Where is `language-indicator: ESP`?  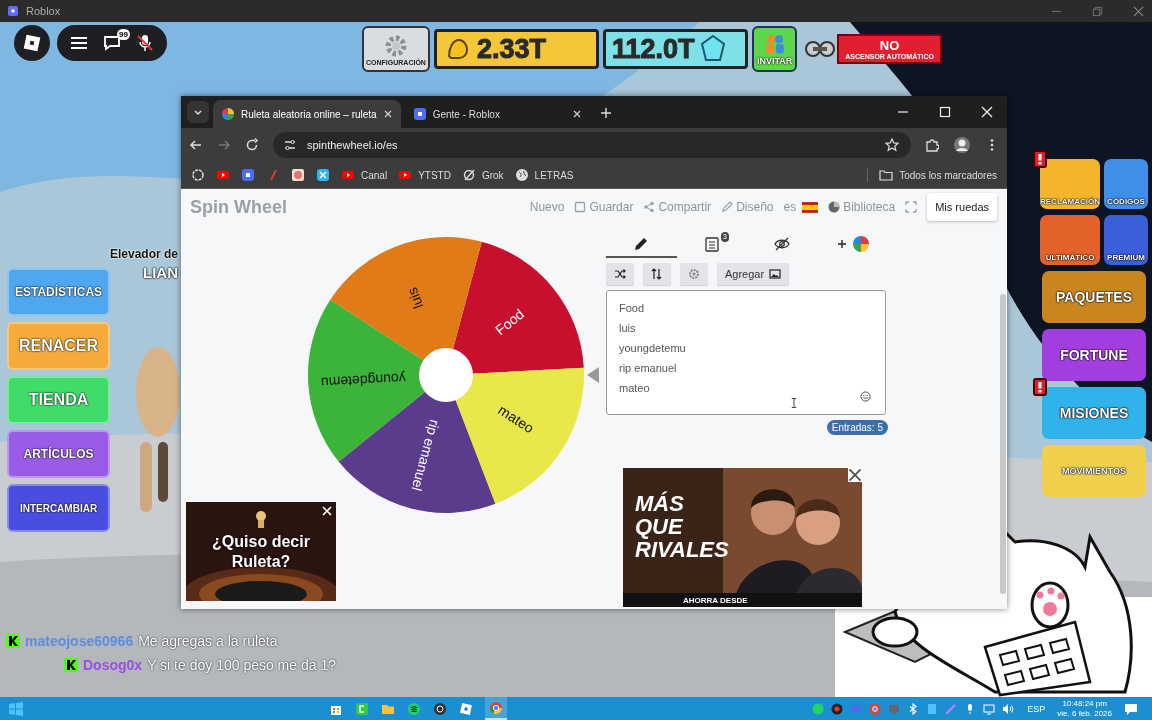 language-indicator: ESP is located at coordinates (1036, 708).